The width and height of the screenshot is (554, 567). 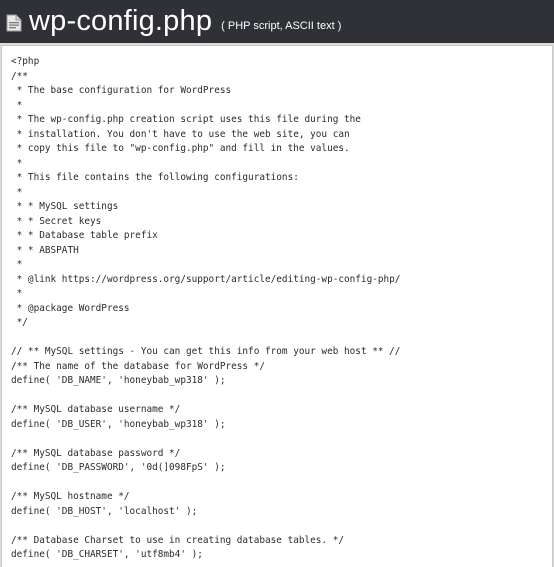 I want to click on code-line: define( 'DB_CHARSET', 'utf8mb4' );, so click(x=107, y=554).